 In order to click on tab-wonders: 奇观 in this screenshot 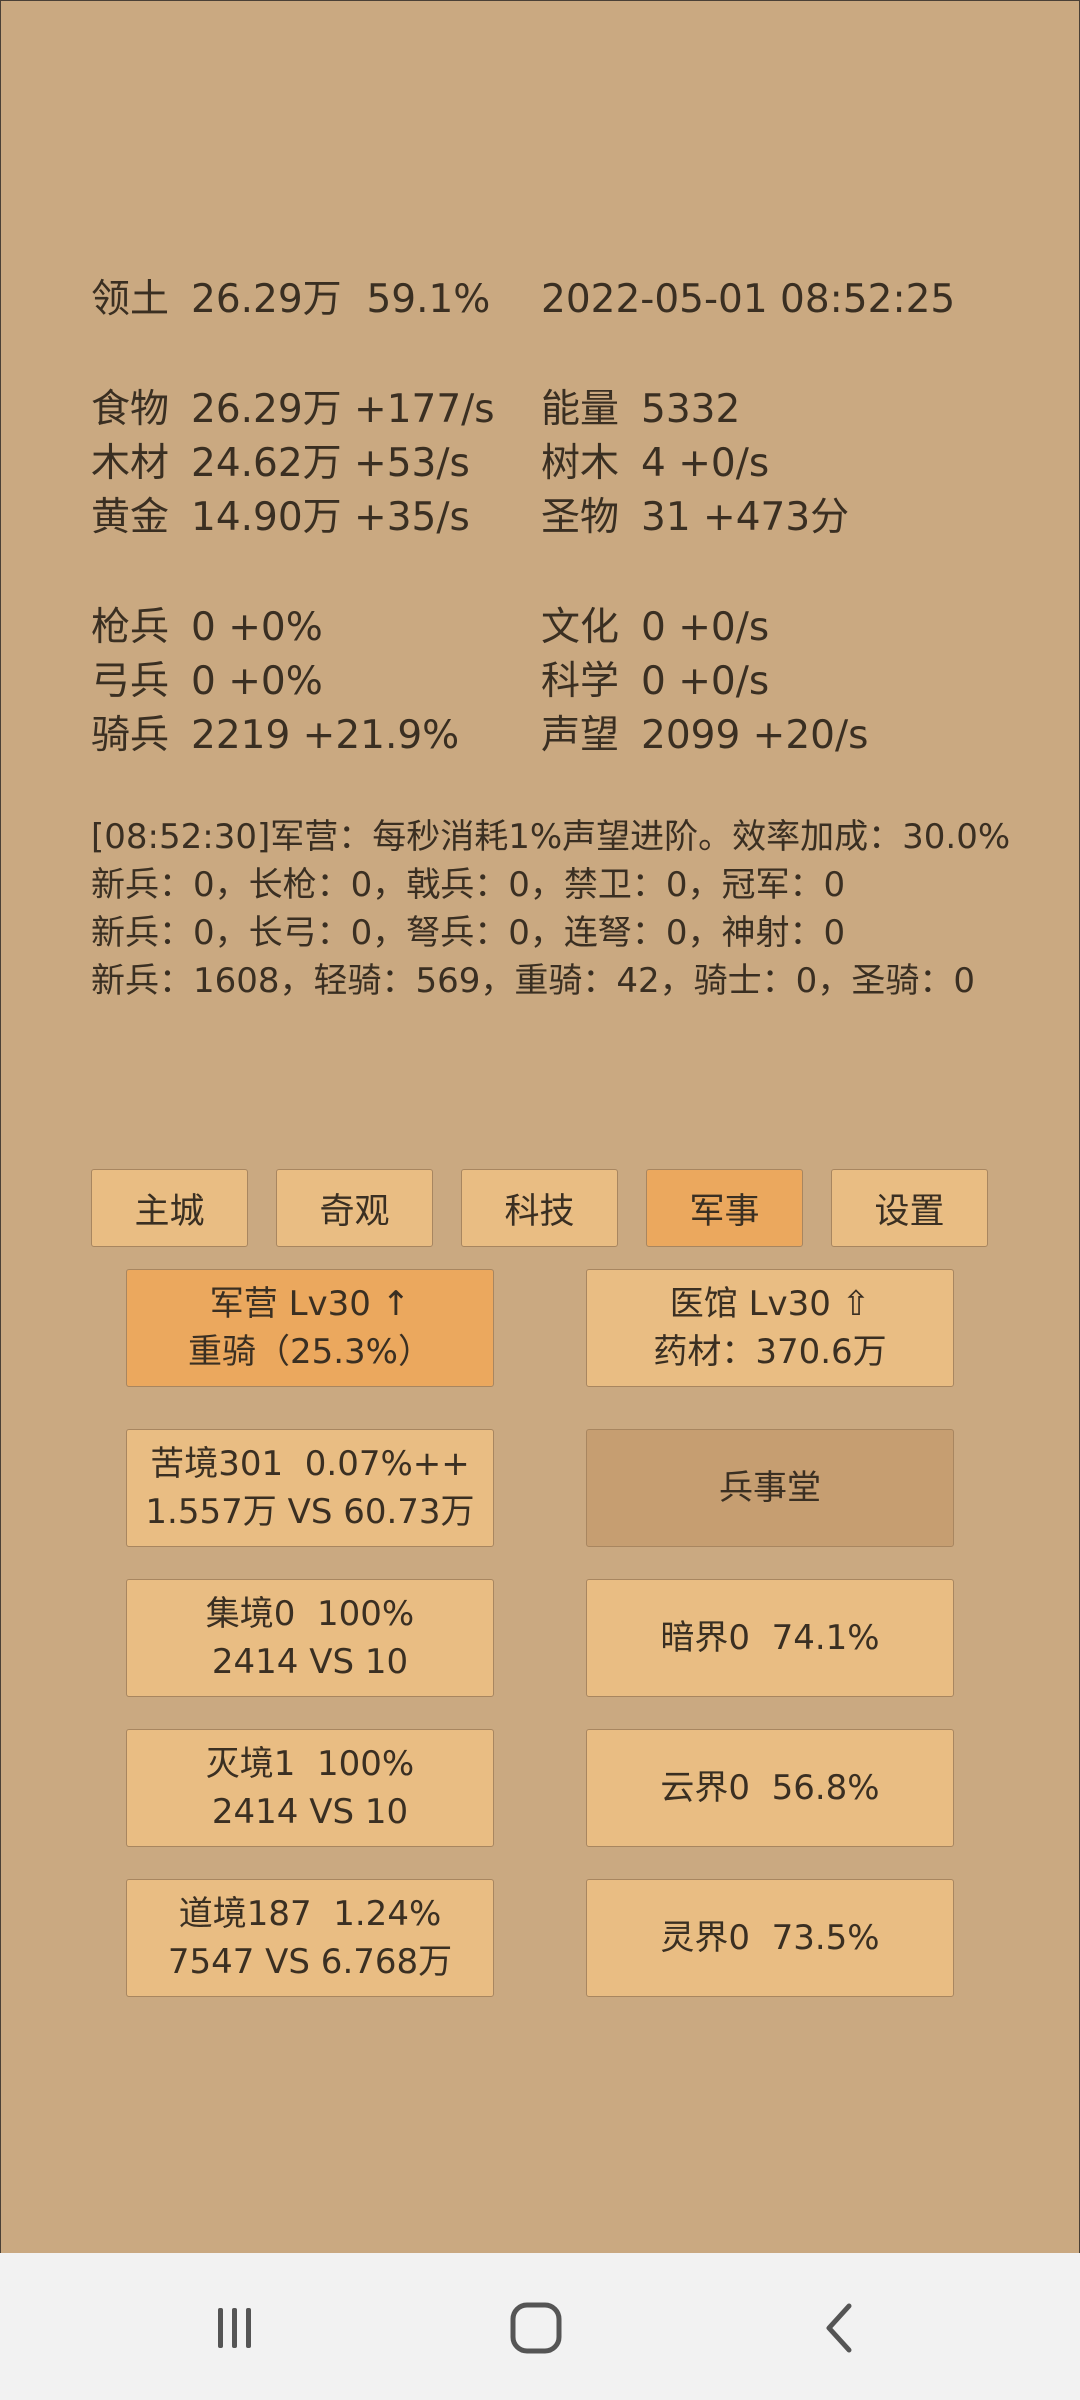, I will do `click(354, 1208)`.